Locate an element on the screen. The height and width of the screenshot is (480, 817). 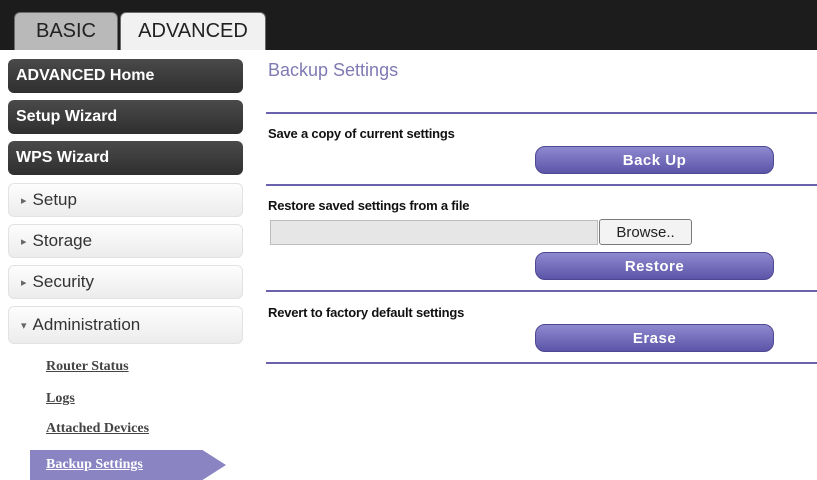
sidebar-item-label: Storage is located at coordinates (62, 240).